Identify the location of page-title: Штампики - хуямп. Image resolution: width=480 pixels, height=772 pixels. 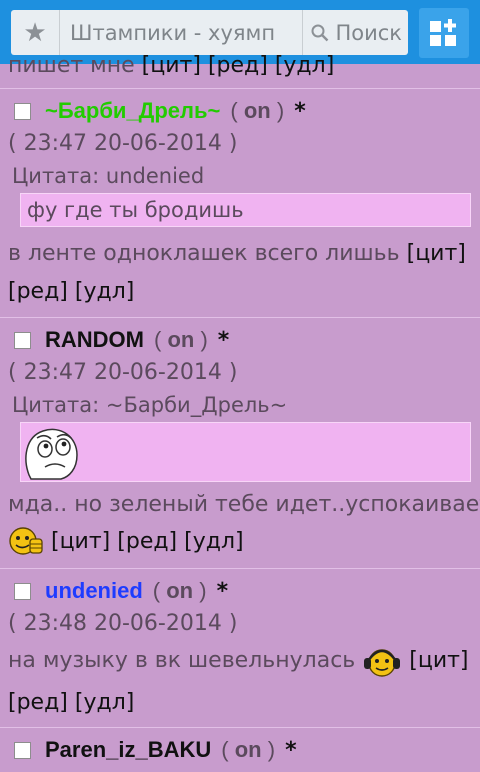
(181, 33).